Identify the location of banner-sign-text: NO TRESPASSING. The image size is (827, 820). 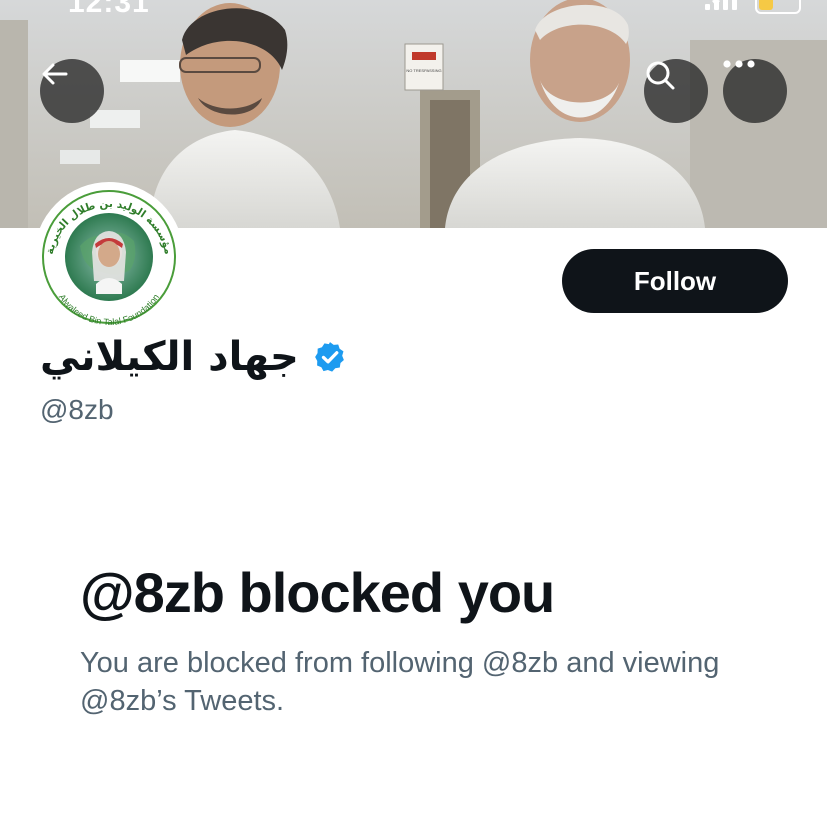
(423, 70).